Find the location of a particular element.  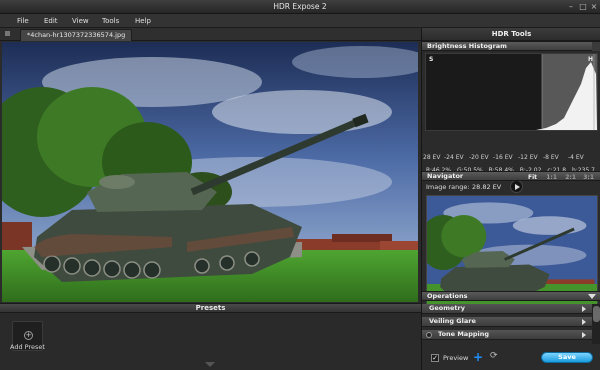

histogram-shadow-label: S is located at coordinates (431, 59).